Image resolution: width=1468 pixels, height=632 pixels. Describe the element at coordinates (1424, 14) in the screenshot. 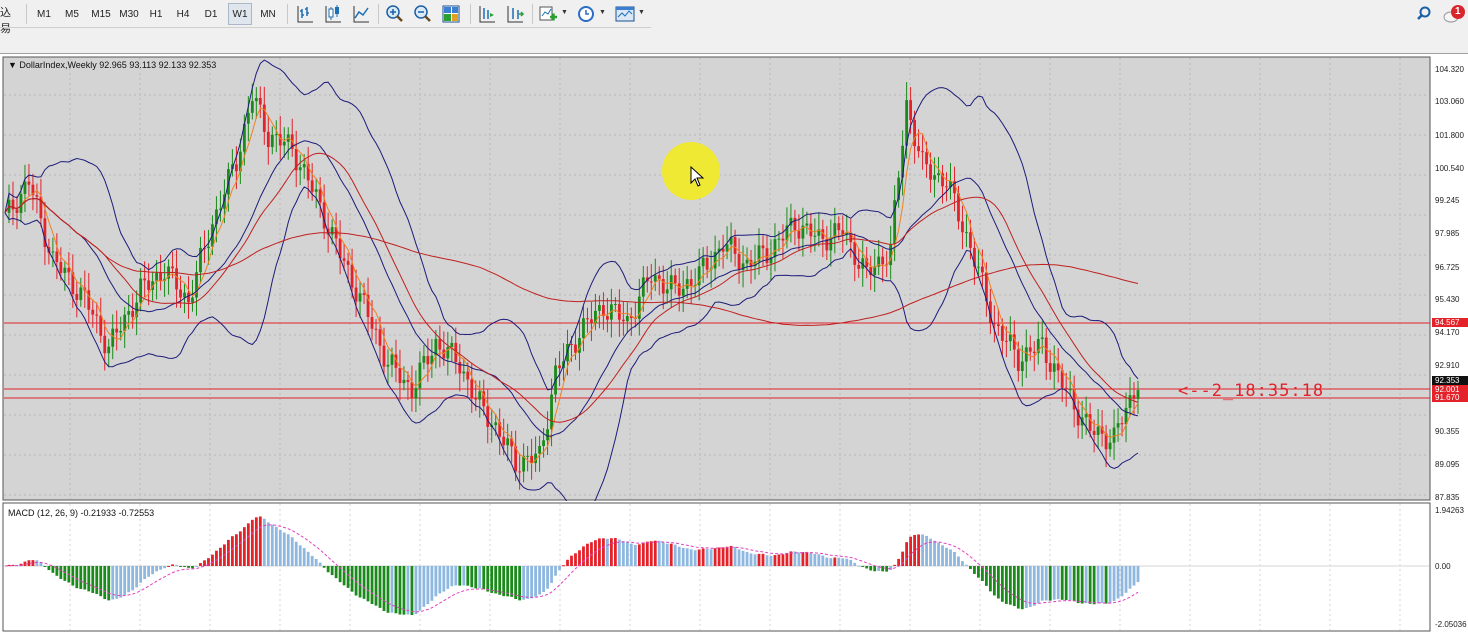

I see `search-icon` at that location.